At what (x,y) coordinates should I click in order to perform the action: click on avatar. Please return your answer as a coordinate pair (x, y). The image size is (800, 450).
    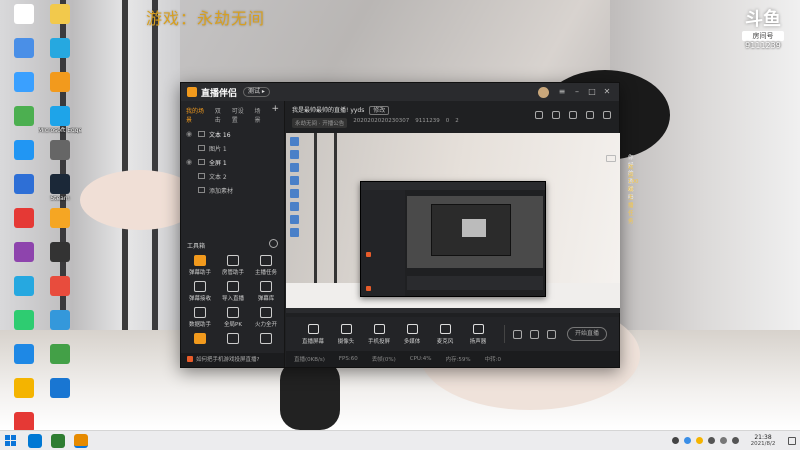
    Looking at the image, I should click on (543, 92).